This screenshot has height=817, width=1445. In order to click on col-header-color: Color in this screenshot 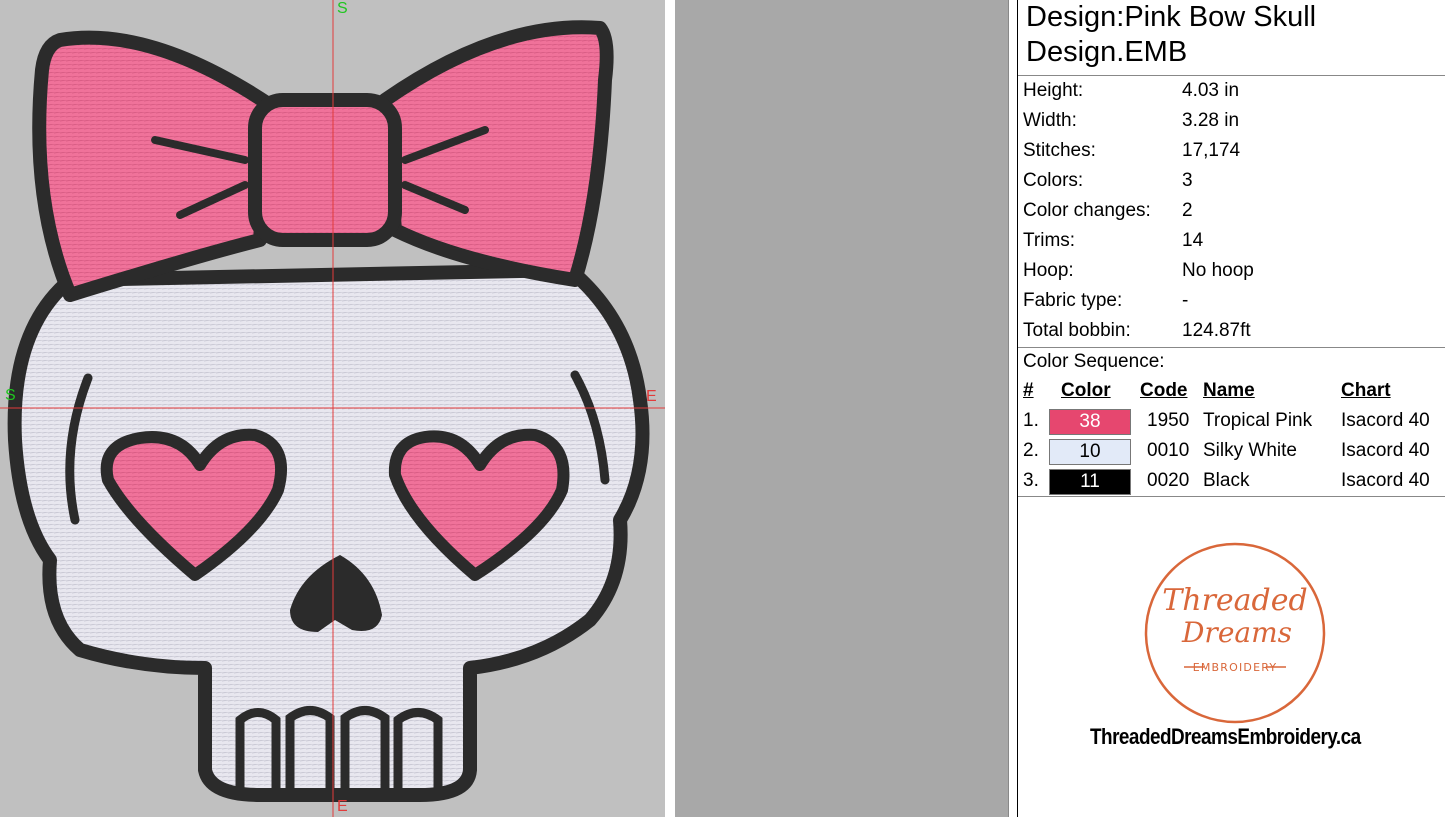, I will do `click(1086, 390)`.